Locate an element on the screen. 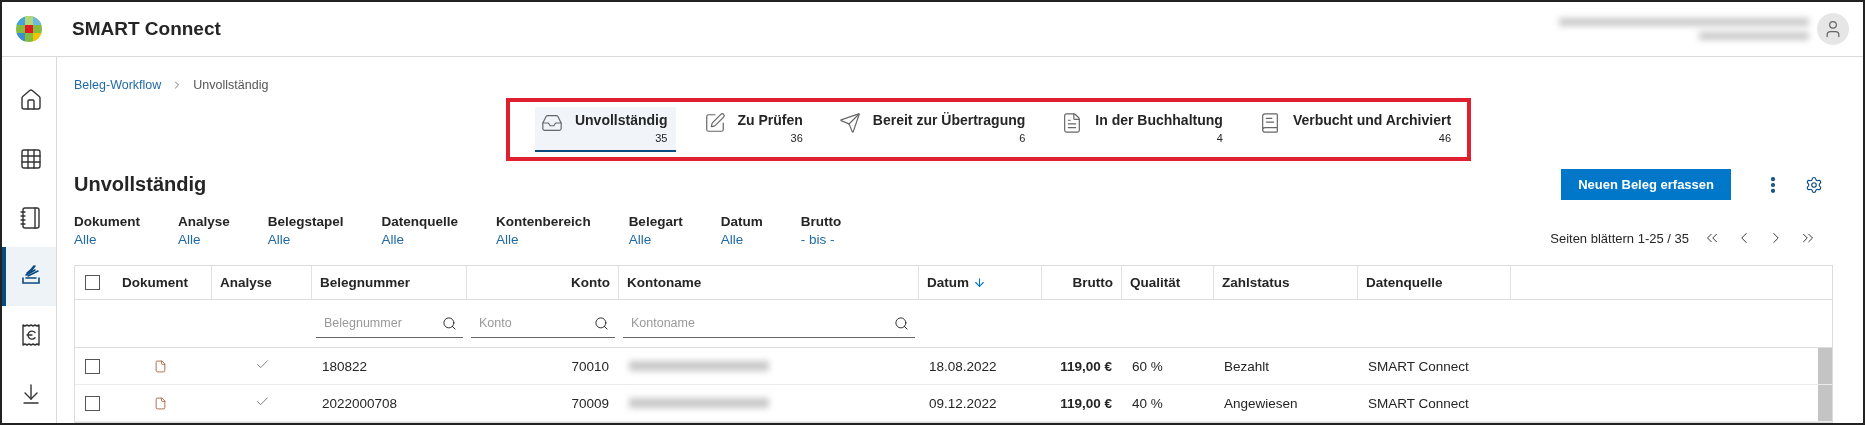 This screenshot has width=1865, height=425. column-header: Dokument is located at coordinates (155, 282).